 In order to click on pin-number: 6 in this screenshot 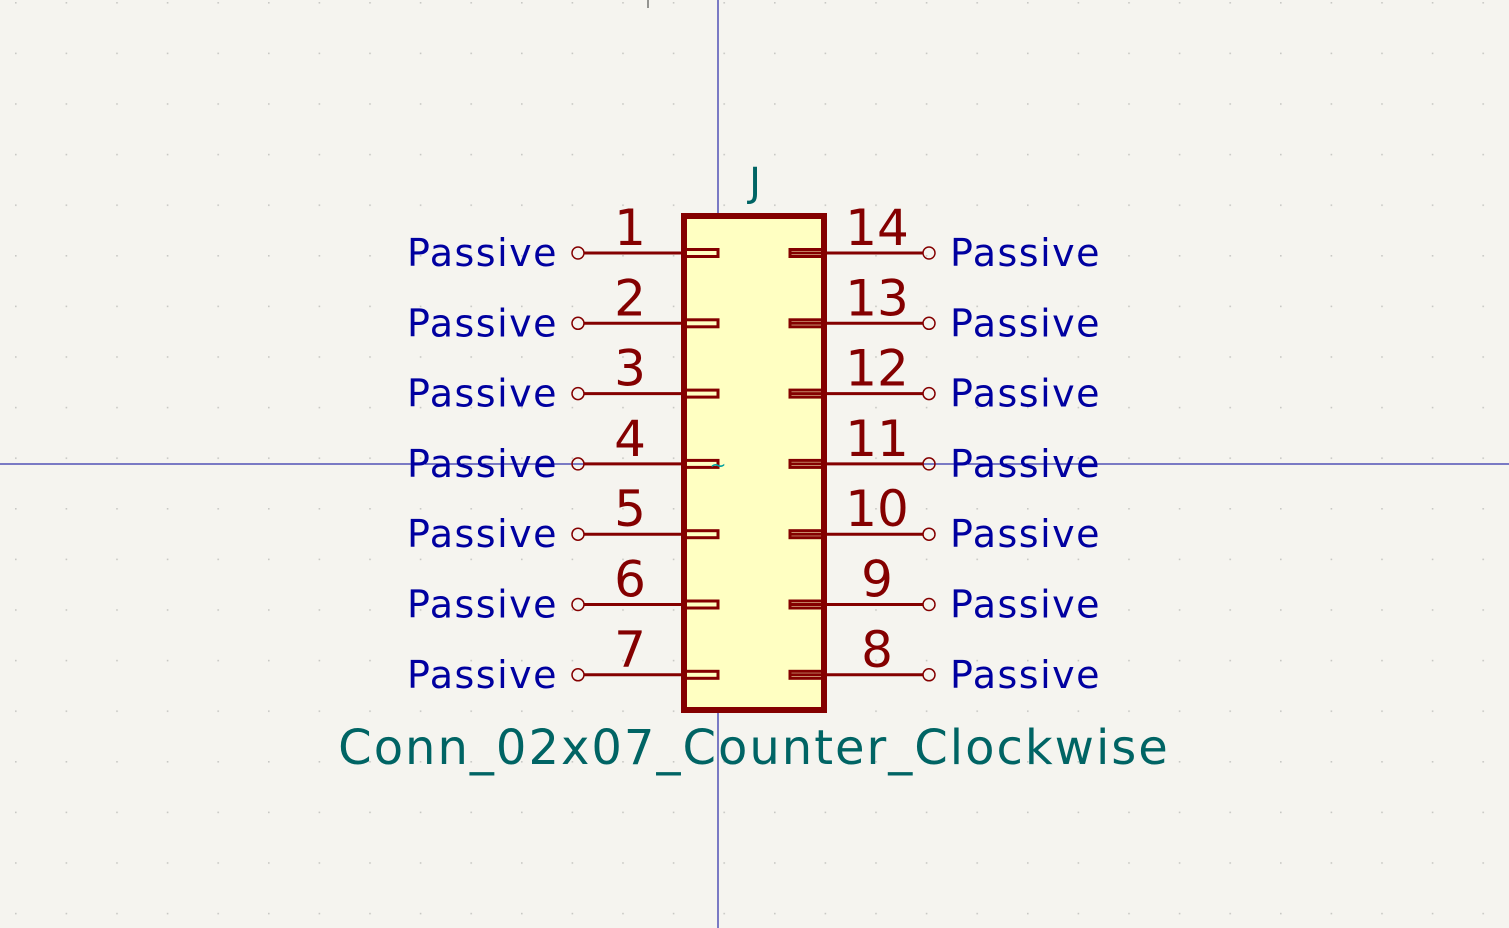, I will do `click(630, 580)`.